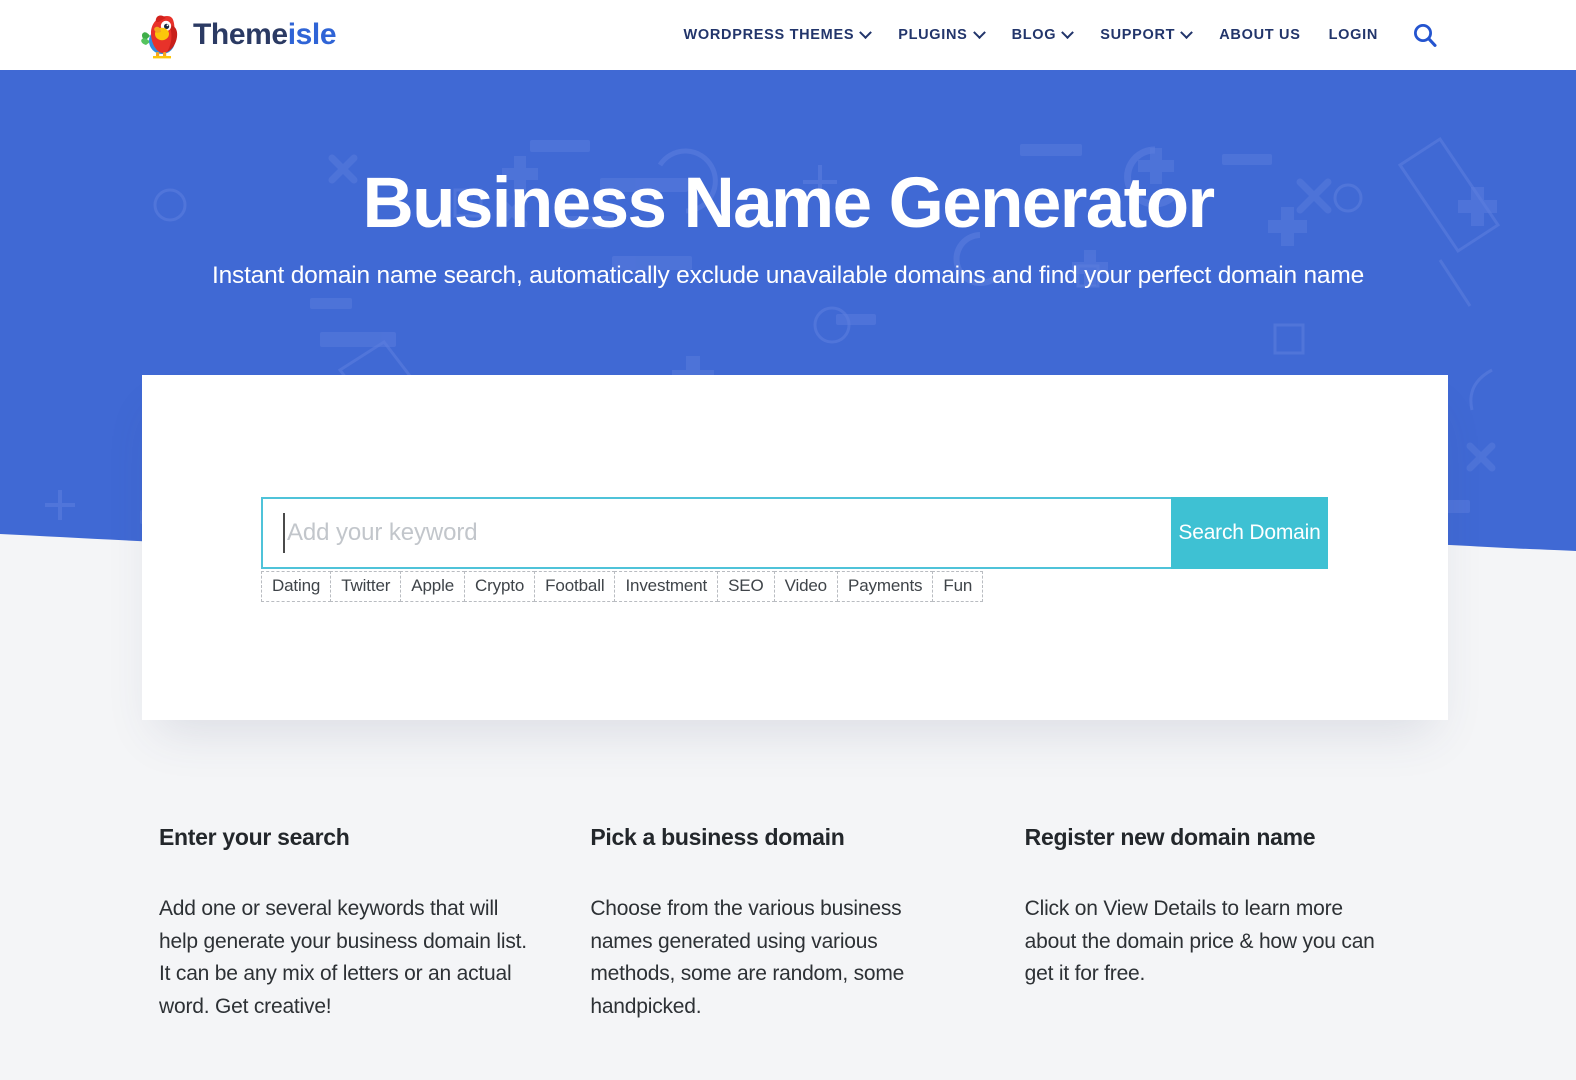 This screenshot has height=1080, width=1576. I want to click on tag-chip: SEO, so click(746, 586).